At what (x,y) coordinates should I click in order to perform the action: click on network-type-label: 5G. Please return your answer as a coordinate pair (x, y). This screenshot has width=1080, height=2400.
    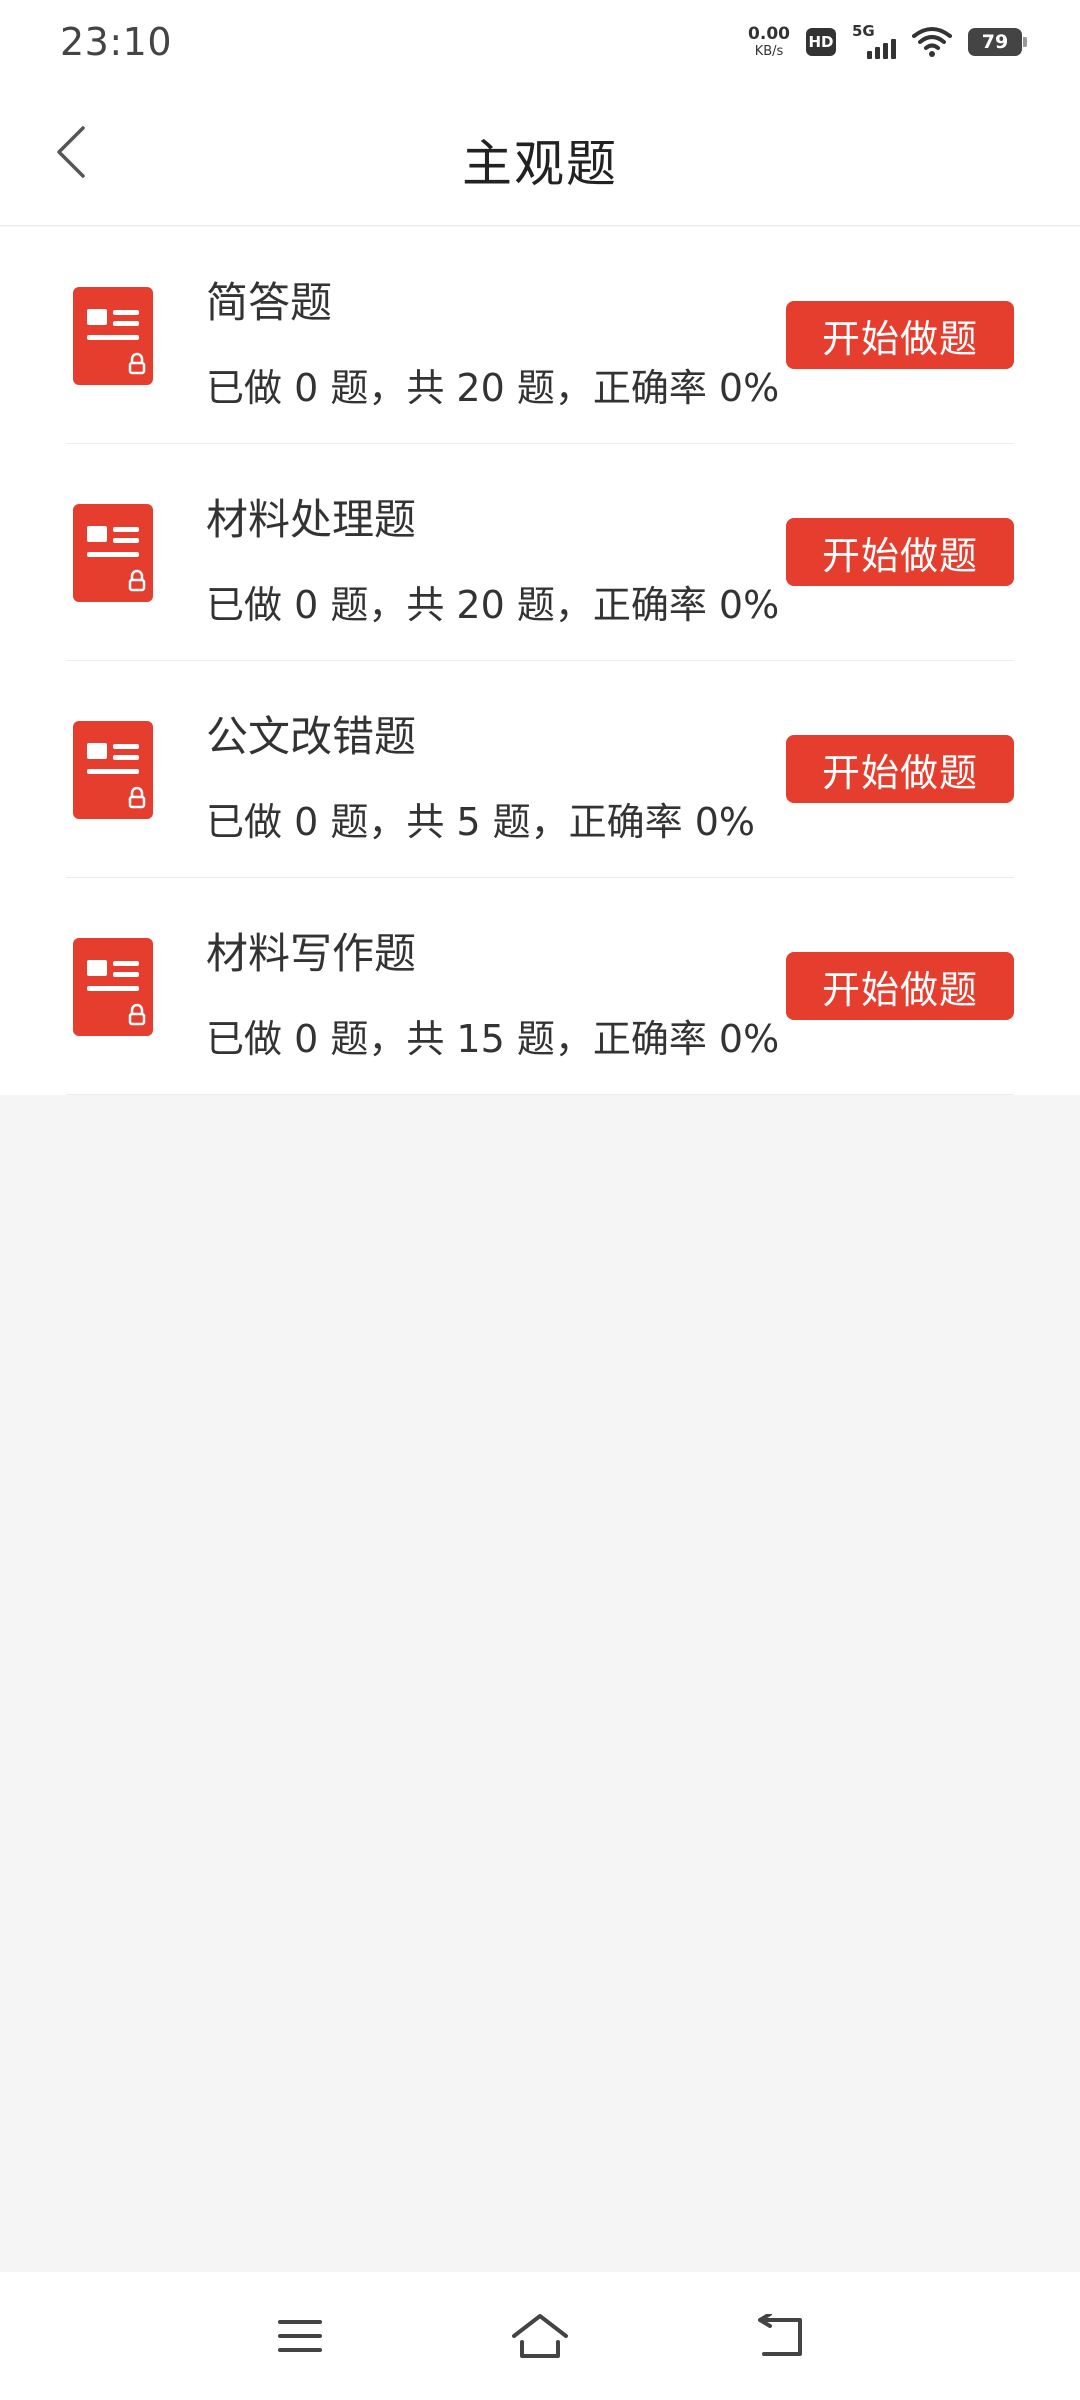
    Looking at the image, I should click on (863, 31).